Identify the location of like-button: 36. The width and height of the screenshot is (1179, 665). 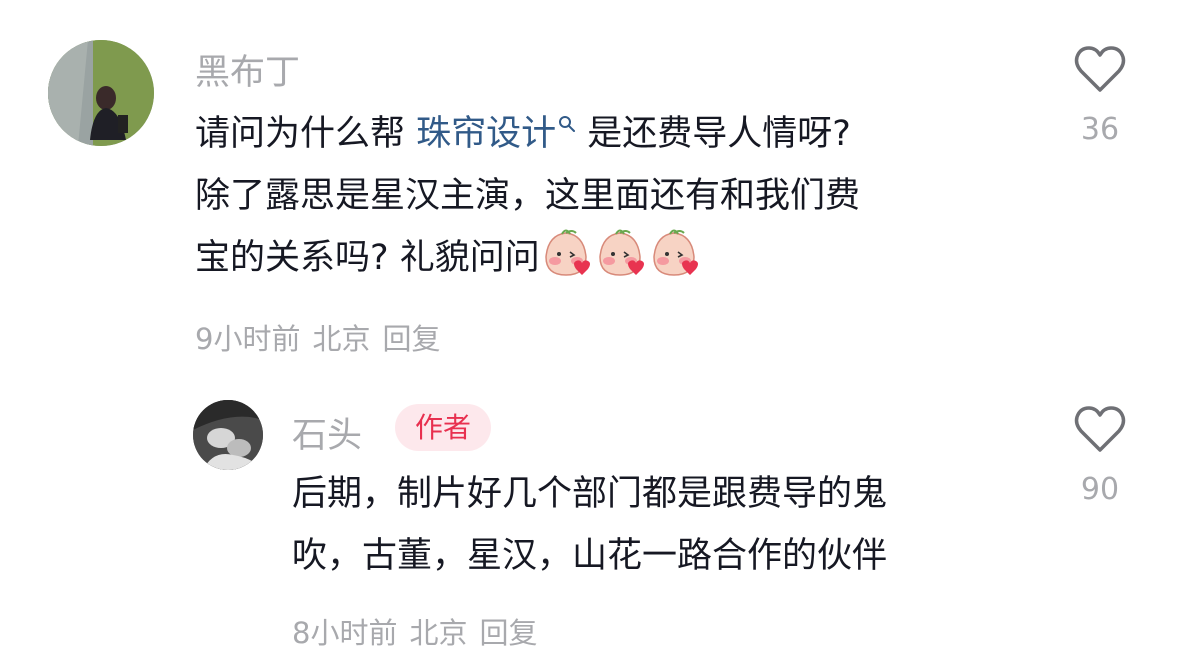
(1100, 95).